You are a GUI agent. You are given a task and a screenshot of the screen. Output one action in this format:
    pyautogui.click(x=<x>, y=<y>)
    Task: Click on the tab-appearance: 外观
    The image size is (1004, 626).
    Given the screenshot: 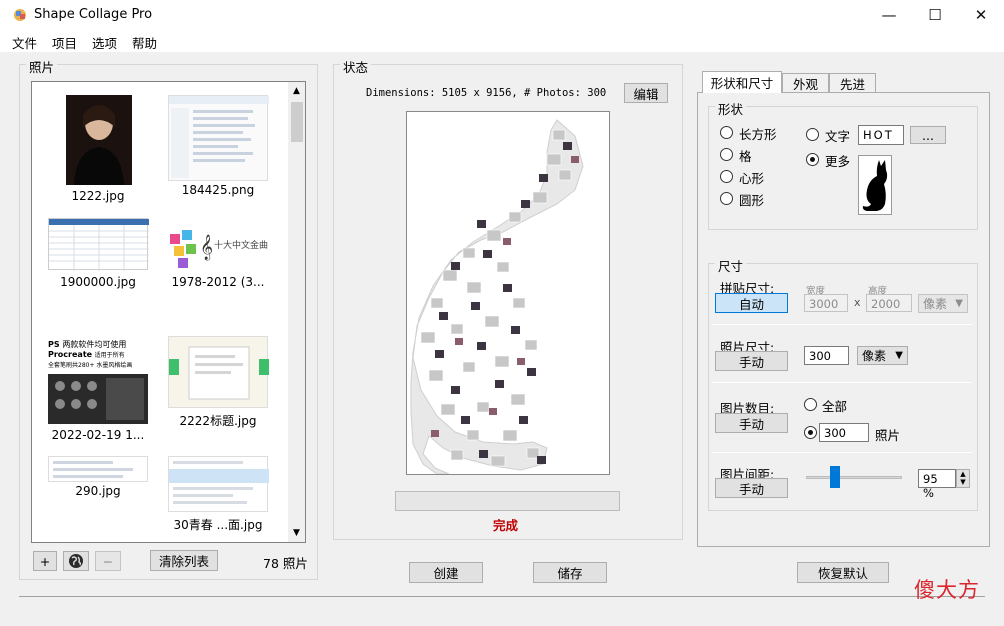 What is the action you would take?
    pyautogui.click(x=805, y=83)
    